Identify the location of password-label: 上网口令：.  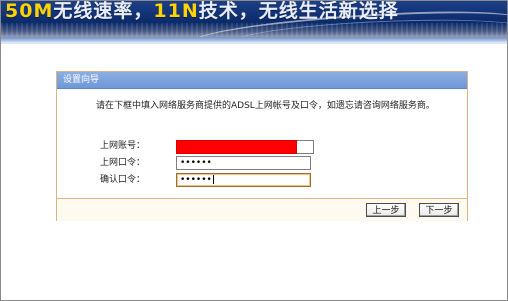
(123, 163).